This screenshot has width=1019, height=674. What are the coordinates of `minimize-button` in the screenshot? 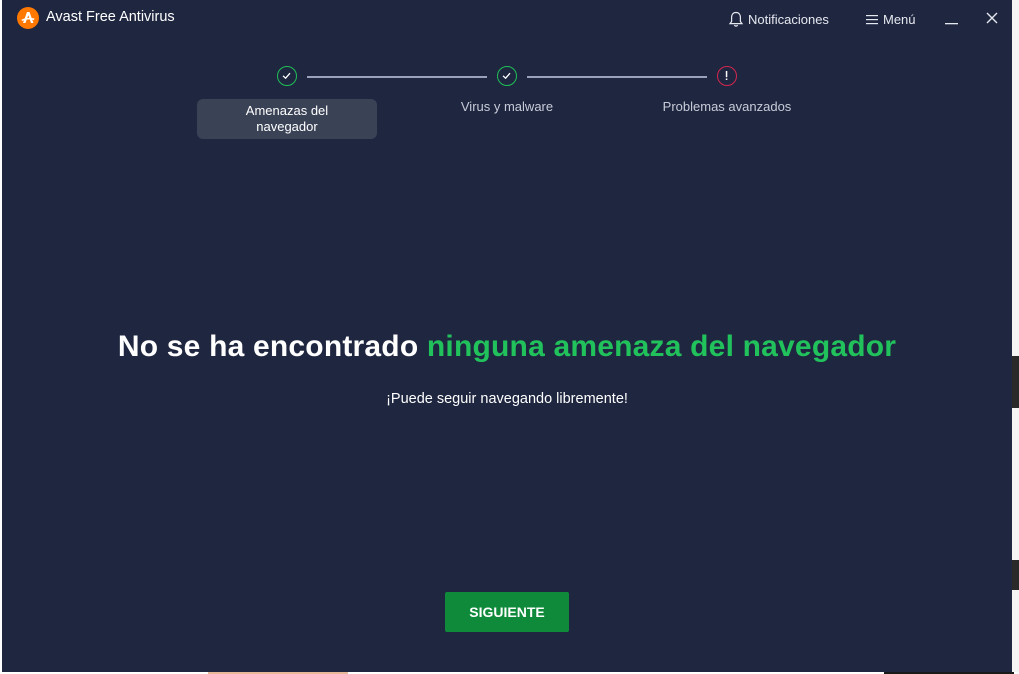 It's located at (952, 18).